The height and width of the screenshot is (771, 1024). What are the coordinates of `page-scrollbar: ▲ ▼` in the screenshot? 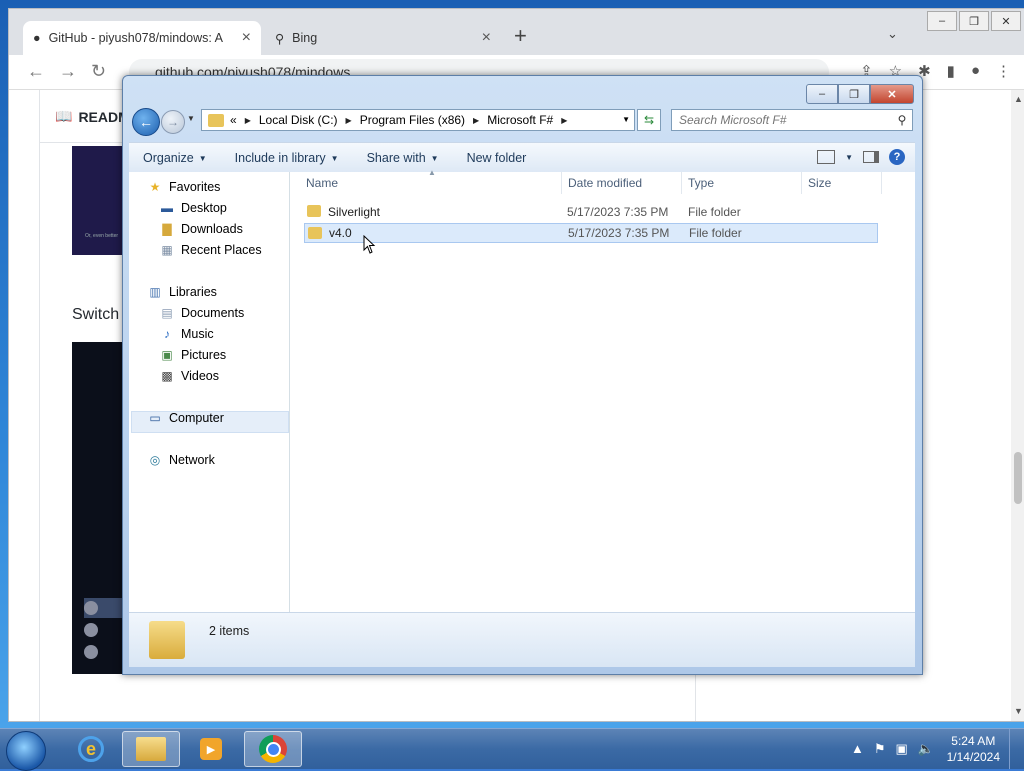 It's located at (1017, 405).